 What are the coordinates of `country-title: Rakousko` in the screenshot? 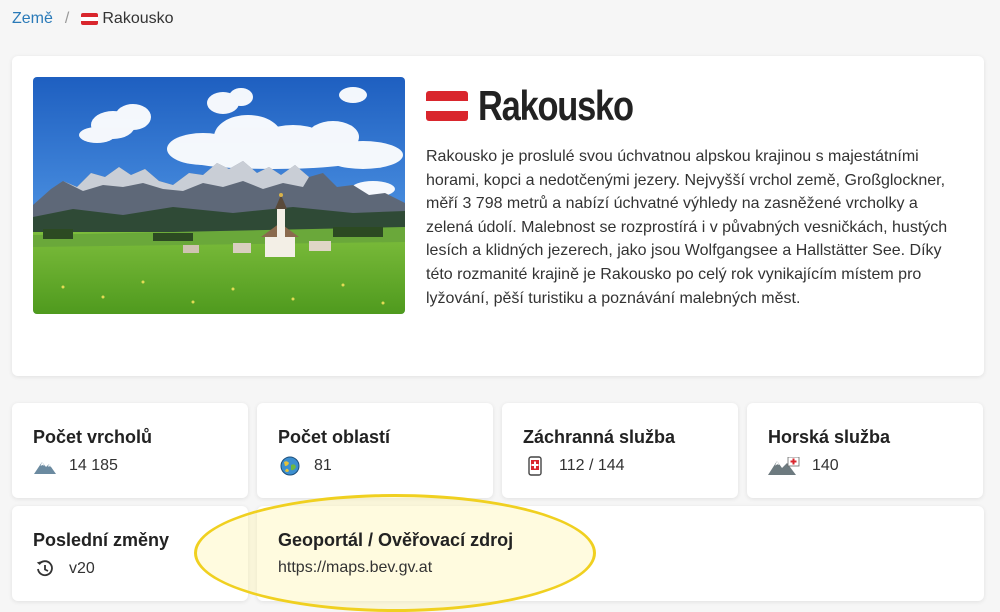 It's located at (546, 106).